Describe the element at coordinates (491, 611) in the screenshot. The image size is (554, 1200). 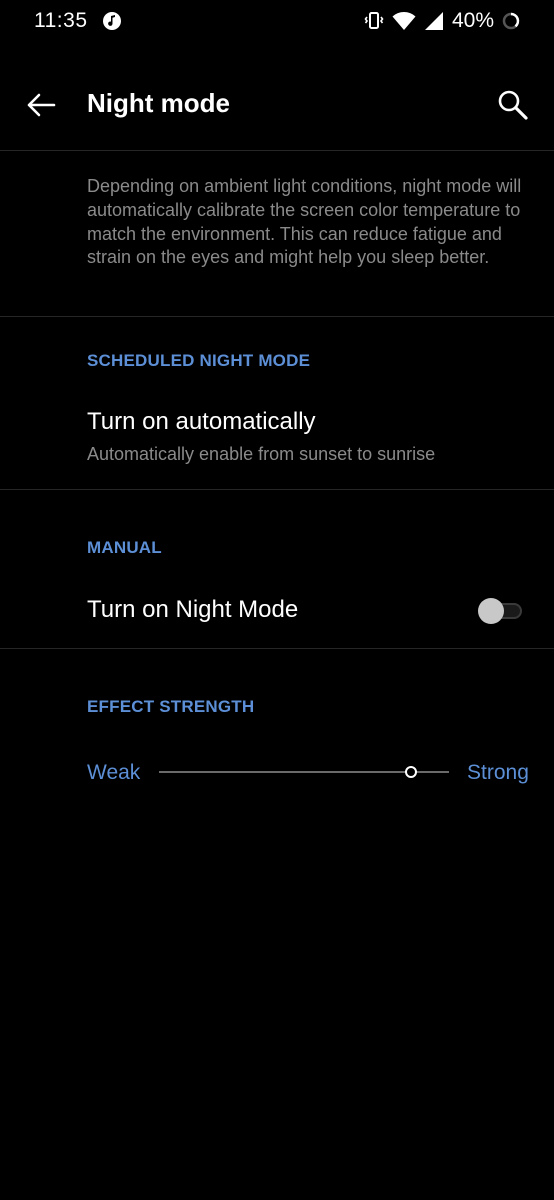
I see `toggle-thumb` at that location.